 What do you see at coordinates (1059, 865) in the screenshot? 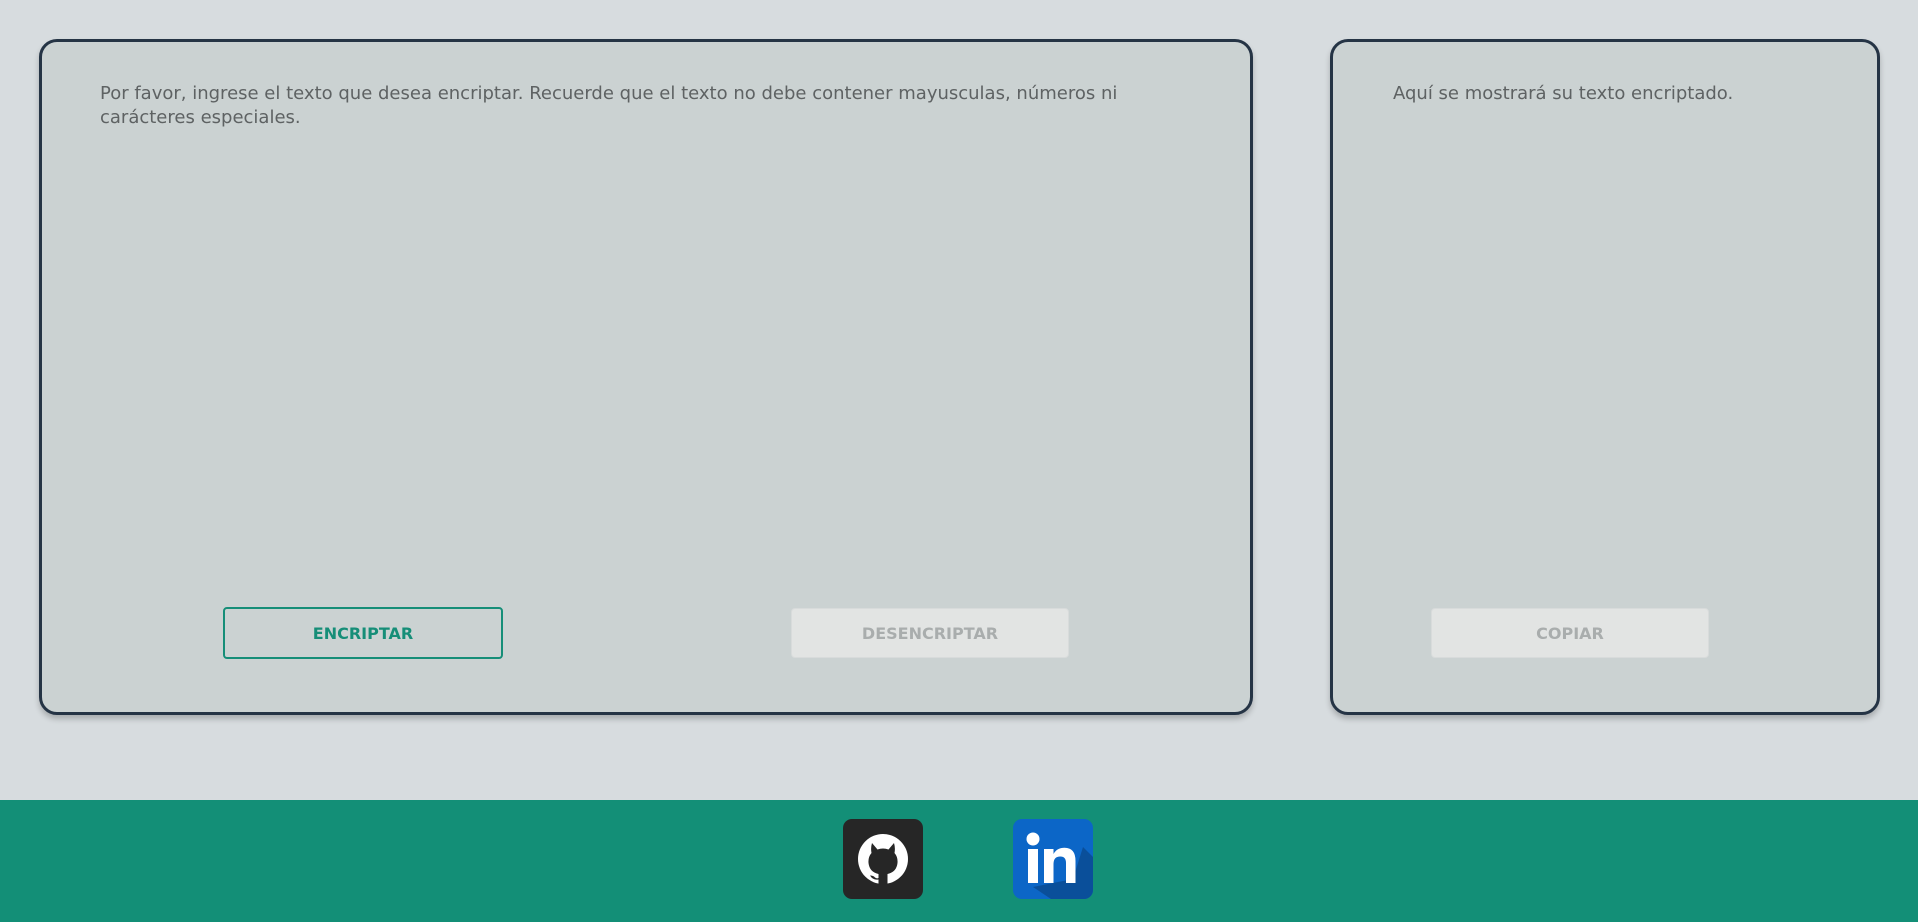
I see `linkedin-icon` at bounding box center [1059, 865].